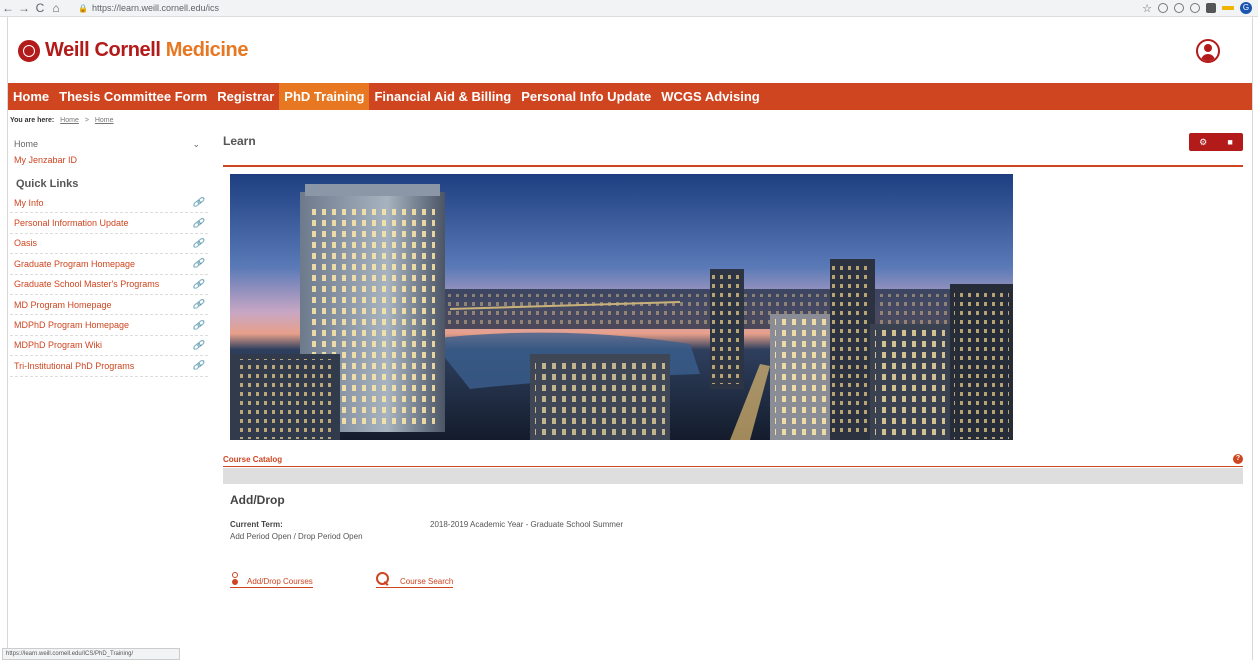 This screenshot has width=1258, height=660. Describe the element at coordinates (1211, 8) in the screenshot. I see `extension-square-icon` at that location.